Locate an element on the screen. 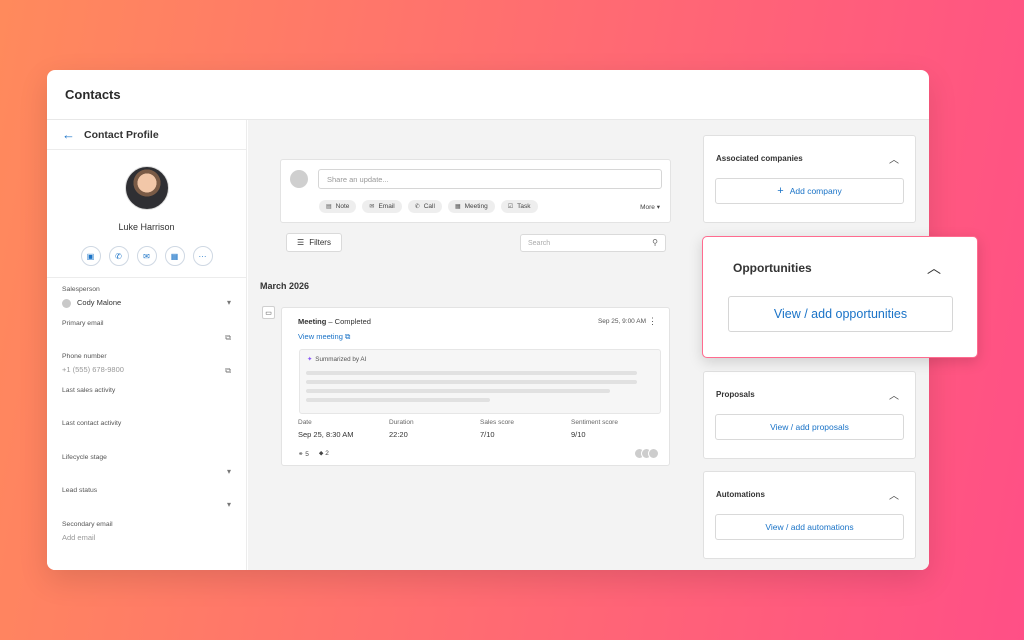 Image resolution: width=1024 pixels, height=640 pixels. add-company-button: + Add company is located at coordinates (809, 191).